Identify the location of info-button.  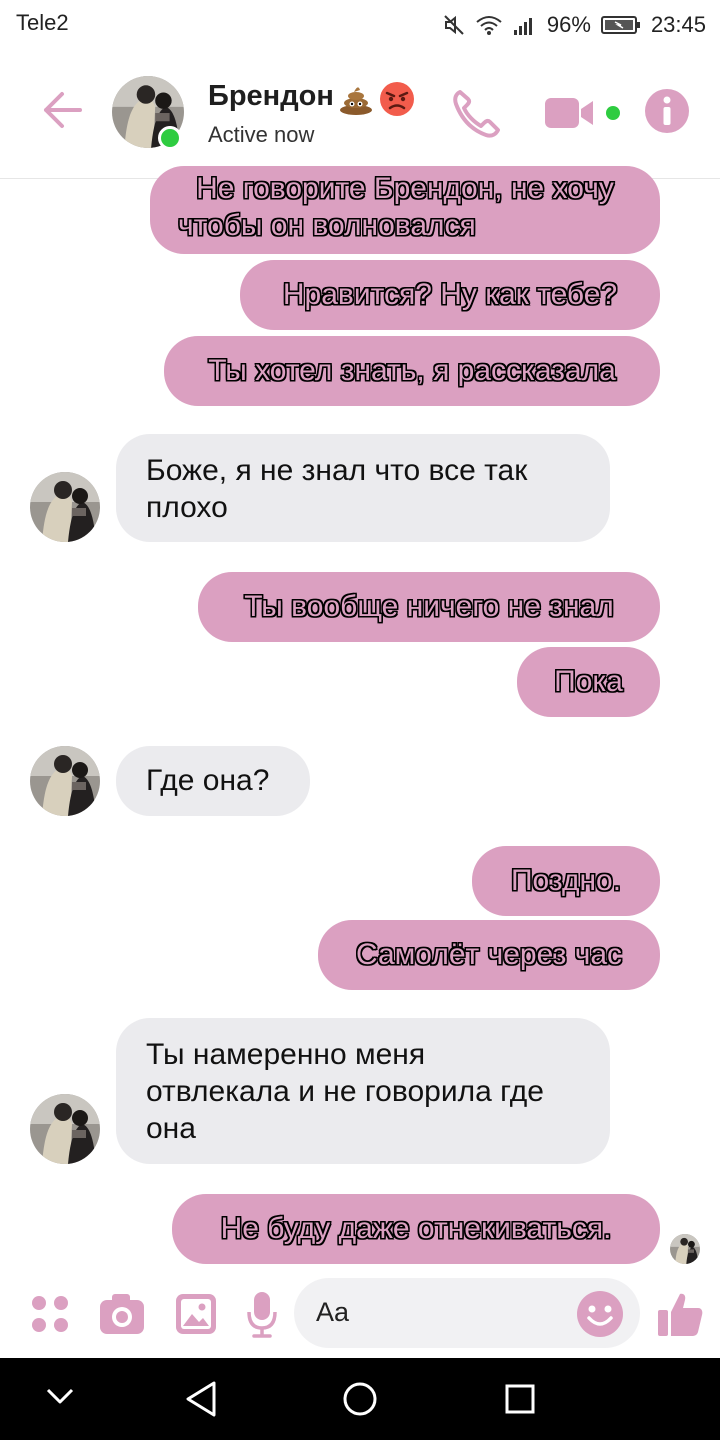
(667, 113).